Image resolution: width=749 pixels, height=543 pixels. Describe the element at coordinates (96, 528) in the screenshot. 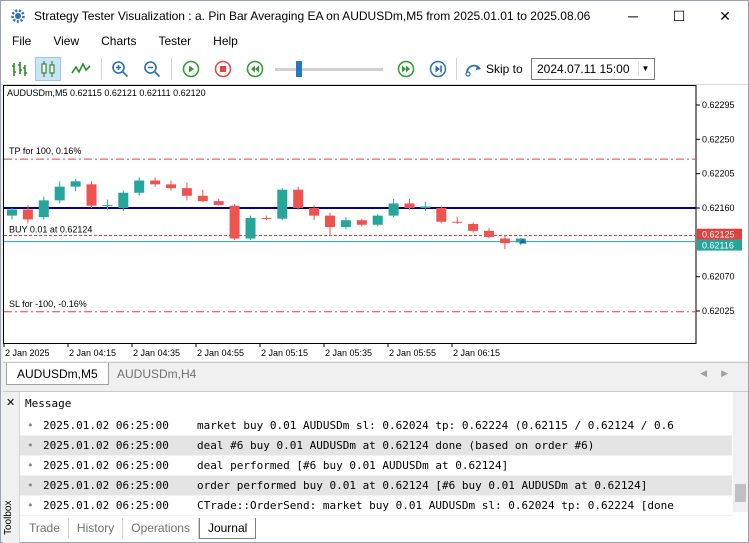

I see `tab-history: History` at that location.